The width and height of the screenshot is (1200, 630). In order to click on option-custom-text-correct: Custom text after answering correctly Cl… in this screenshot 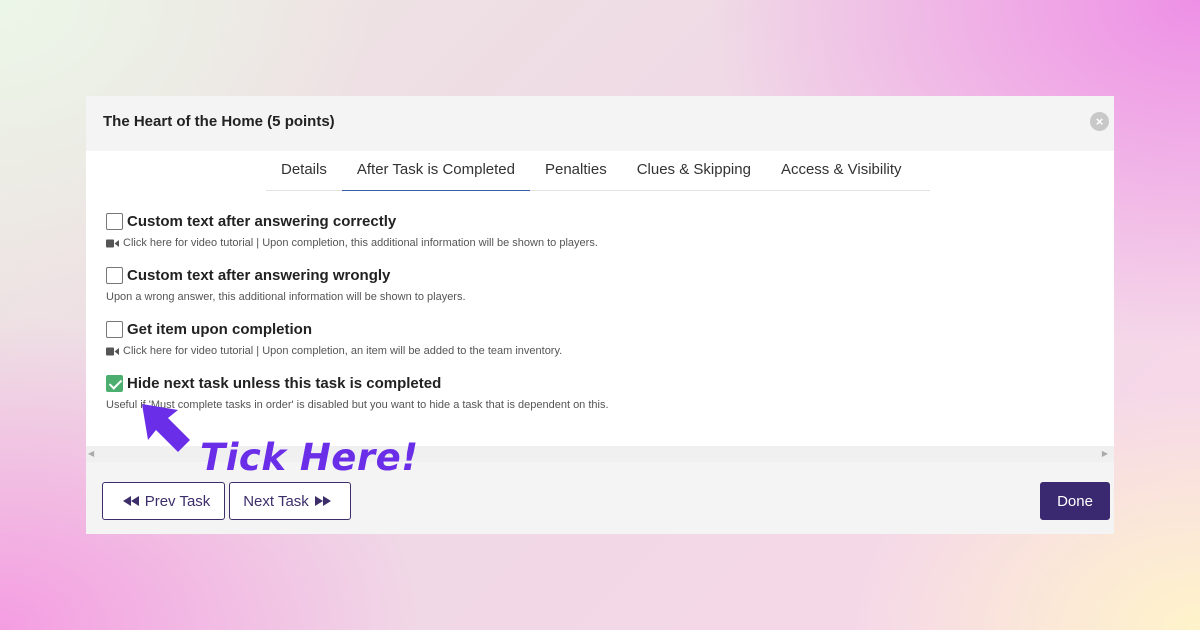, I will do `click(596, 238)`.